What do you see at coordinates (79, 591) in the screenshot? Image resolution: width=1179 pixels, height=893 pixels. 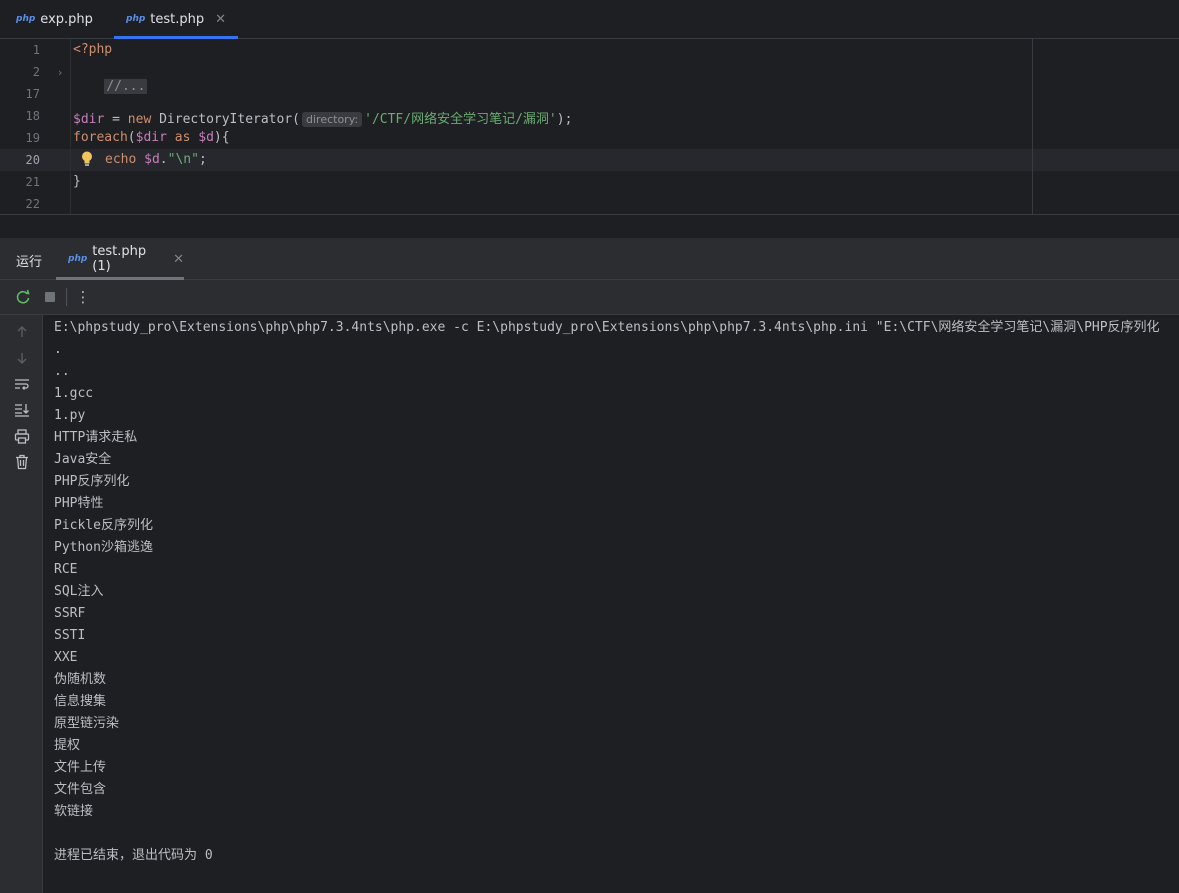 I see `console-line: SQL注入` at bounding box center [79, 591].